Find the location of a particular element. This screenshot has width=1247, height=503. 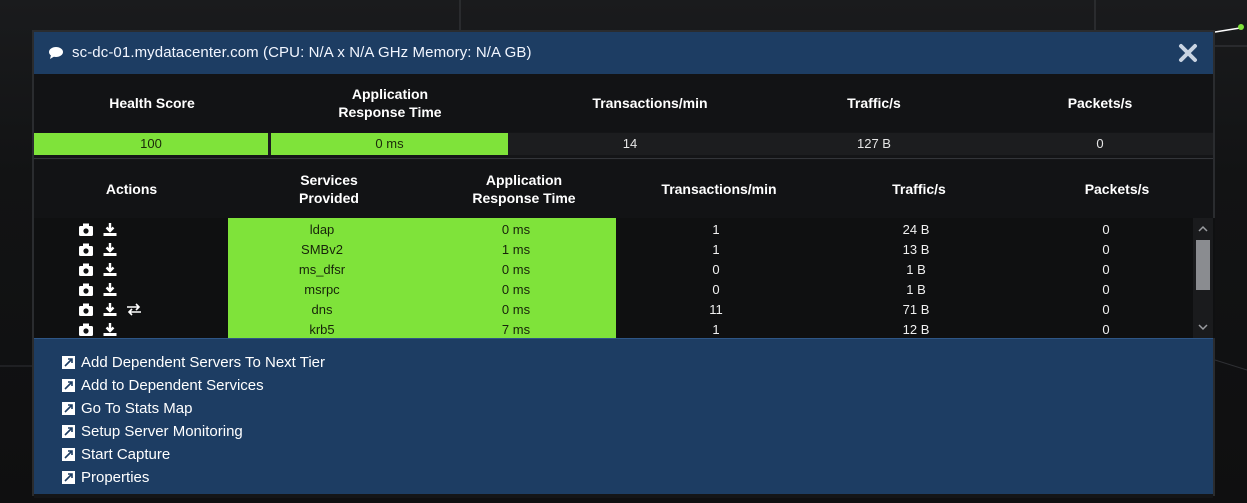

menu-item-label: Add Dependent Servers To Next Tier is located at coordinates (203, 362).